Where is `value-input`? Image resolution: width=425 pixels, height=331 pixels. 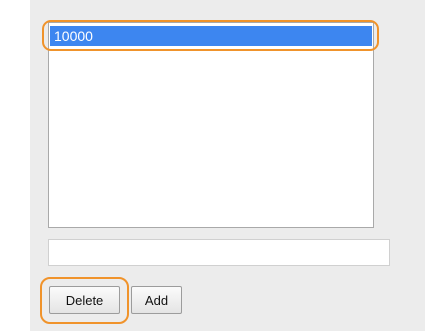 value-input is located at coordinates (219, 252).